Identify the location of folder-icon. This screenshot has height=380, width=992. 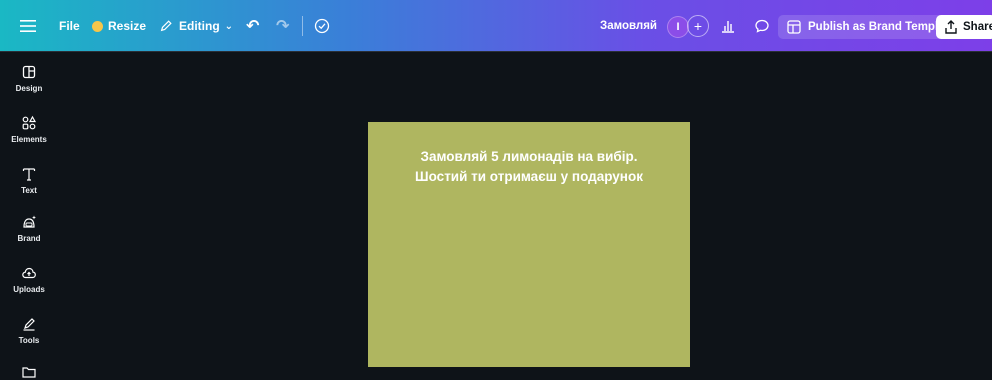
(29, 372).